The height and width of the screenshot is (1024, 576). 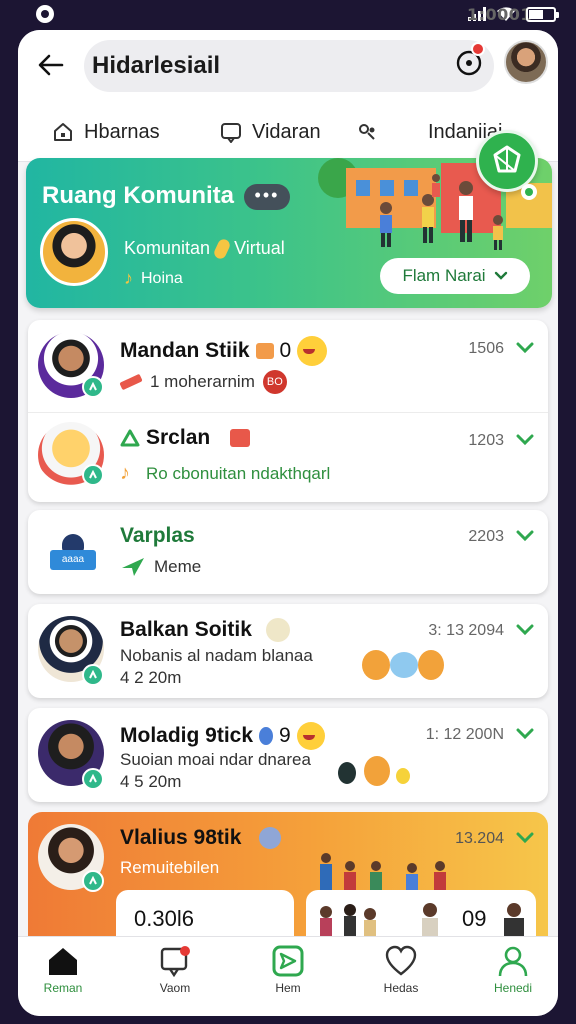 What do you see at coordinates (164, 918) in the screenshot?
I see `stat-value: 0.30l6` at bounding box center [164, 918].